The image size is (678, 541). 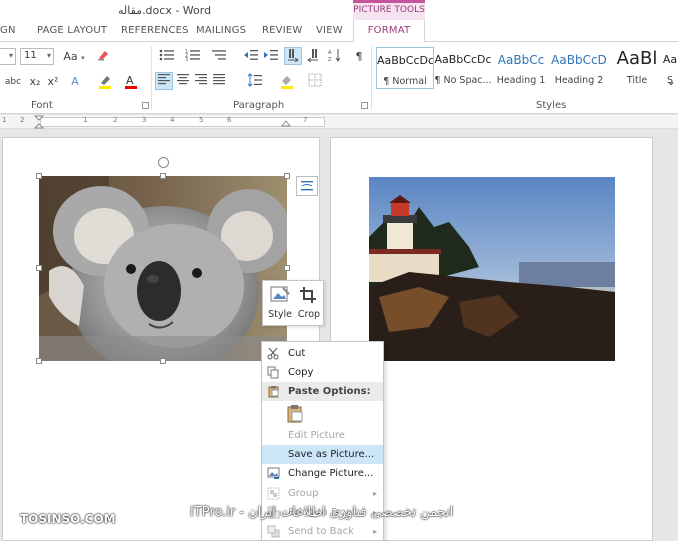 What do you see at coordinates (579, 80) in the screenshot?
I see `style-name: Heading 2` at bounding box center [579, 80].